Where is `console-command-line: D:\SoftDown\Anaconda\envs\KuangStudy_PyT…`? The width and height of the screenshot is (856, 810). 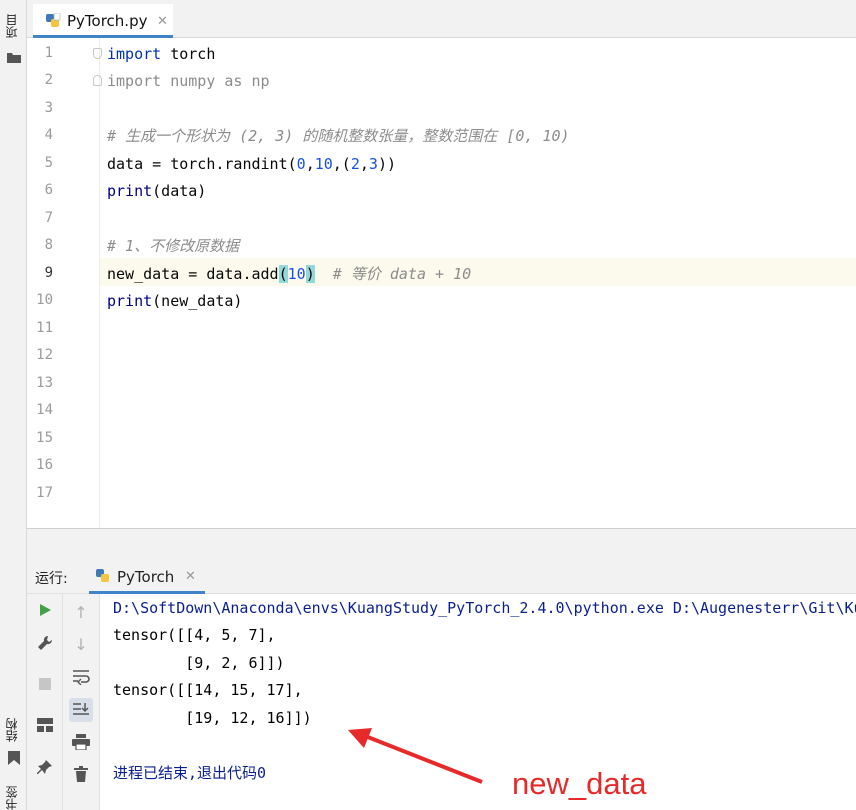
console-command-line: D:\SoftDown\Anaconda\envs\KuangStudy_PyT… is located at coordinates (484, 608).